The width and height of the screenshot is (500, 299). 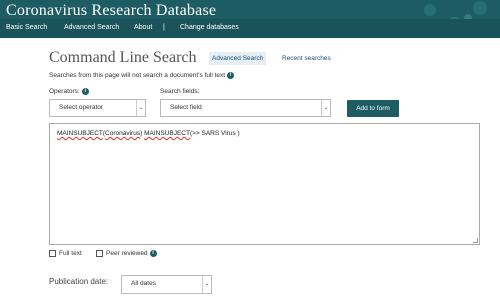 What do you see at coordinates (123, 57) in the screenshot?
I see `page-title: Command Line Search` at bounding box center [123, 57].